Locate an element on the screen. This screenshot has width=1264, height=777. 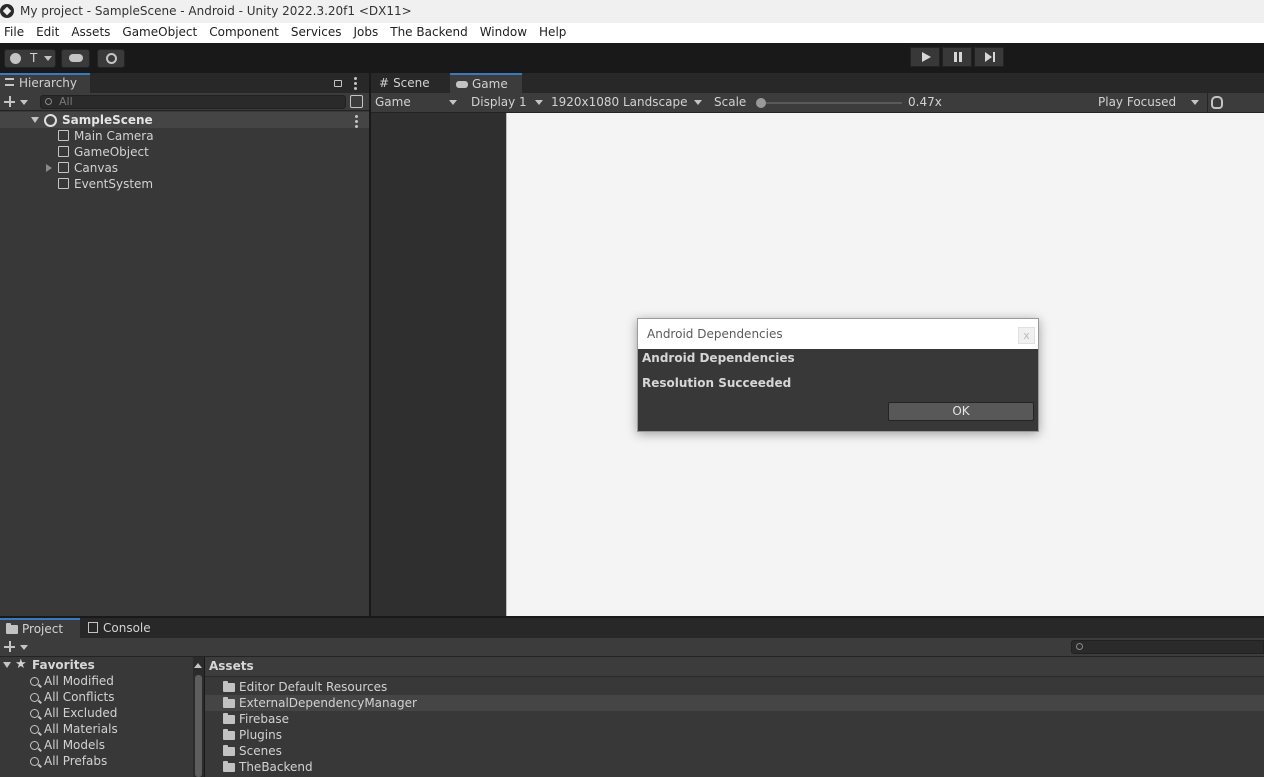
dialog-title: Android Dependencies is located at coordinates (715, 334).